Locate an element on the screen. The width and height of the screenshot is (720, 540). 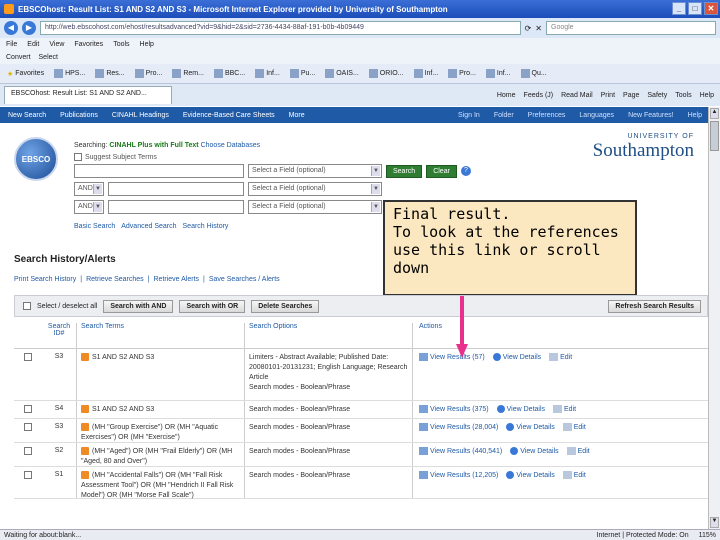
nav-new-search: New Search is located at coordinates (27, 115).